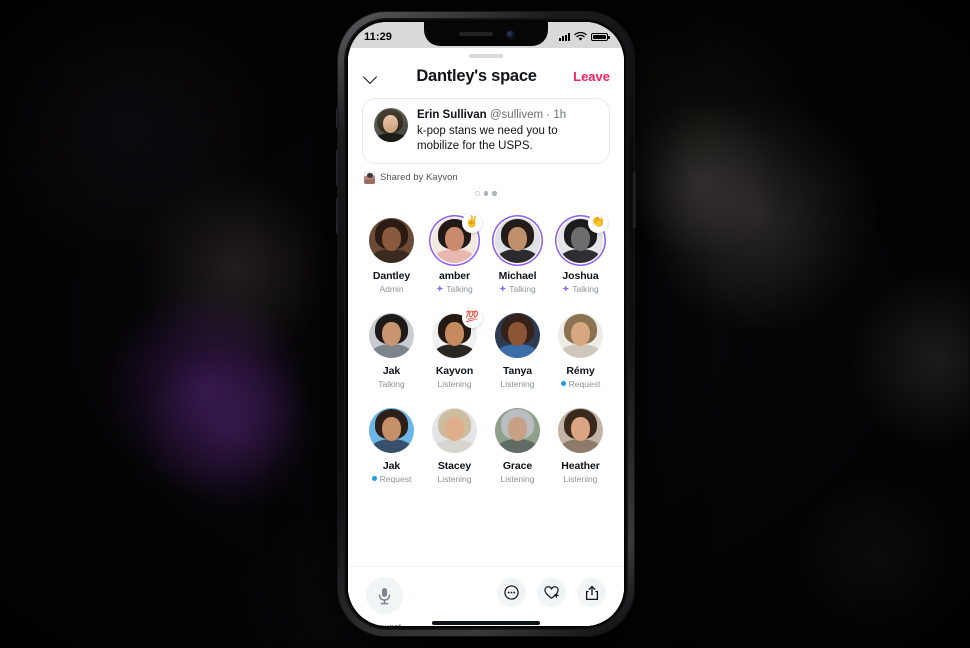 This screenshot has width=970, height=648. What do you see at coordinates (475, 34) in the screenshot?
I see `earpiece-speaker` at bounding box center [475, 34].